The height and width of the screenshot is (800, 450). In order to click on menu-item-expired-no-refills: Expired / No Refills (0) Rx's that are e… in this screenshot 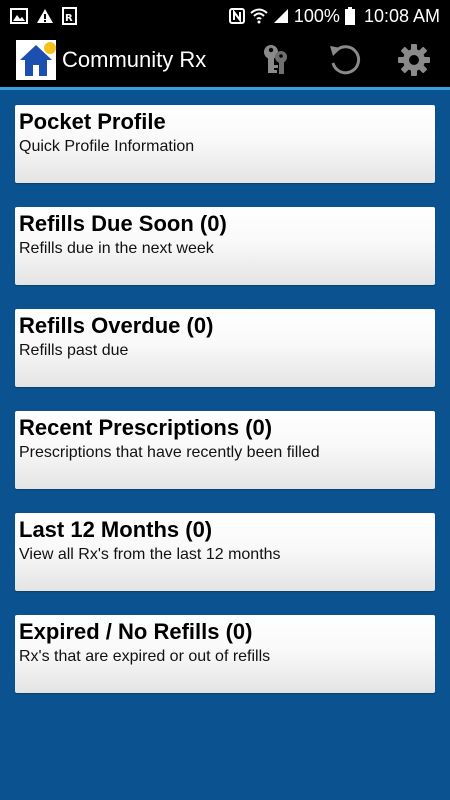, I will do `click(225, 654)`.